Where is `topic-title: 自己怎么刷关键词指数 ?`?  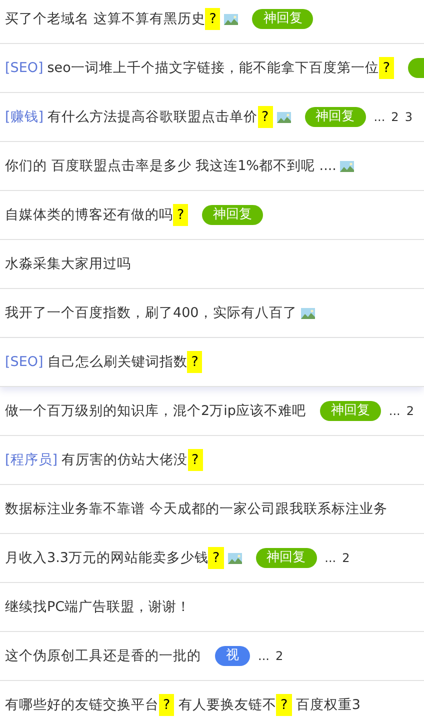
topic-title: 自己怎么刷关键词指数 ? is located at coordinates (124, 362).